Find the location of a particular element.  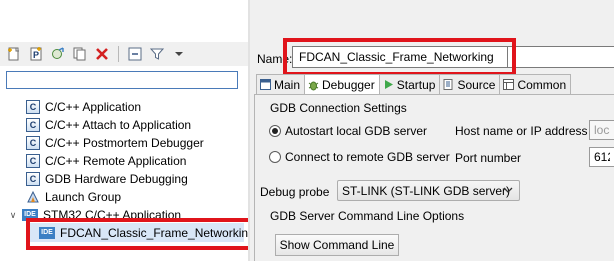

tree-item-label: C/C++ Attach to Application is located at coordinates (118, 125).